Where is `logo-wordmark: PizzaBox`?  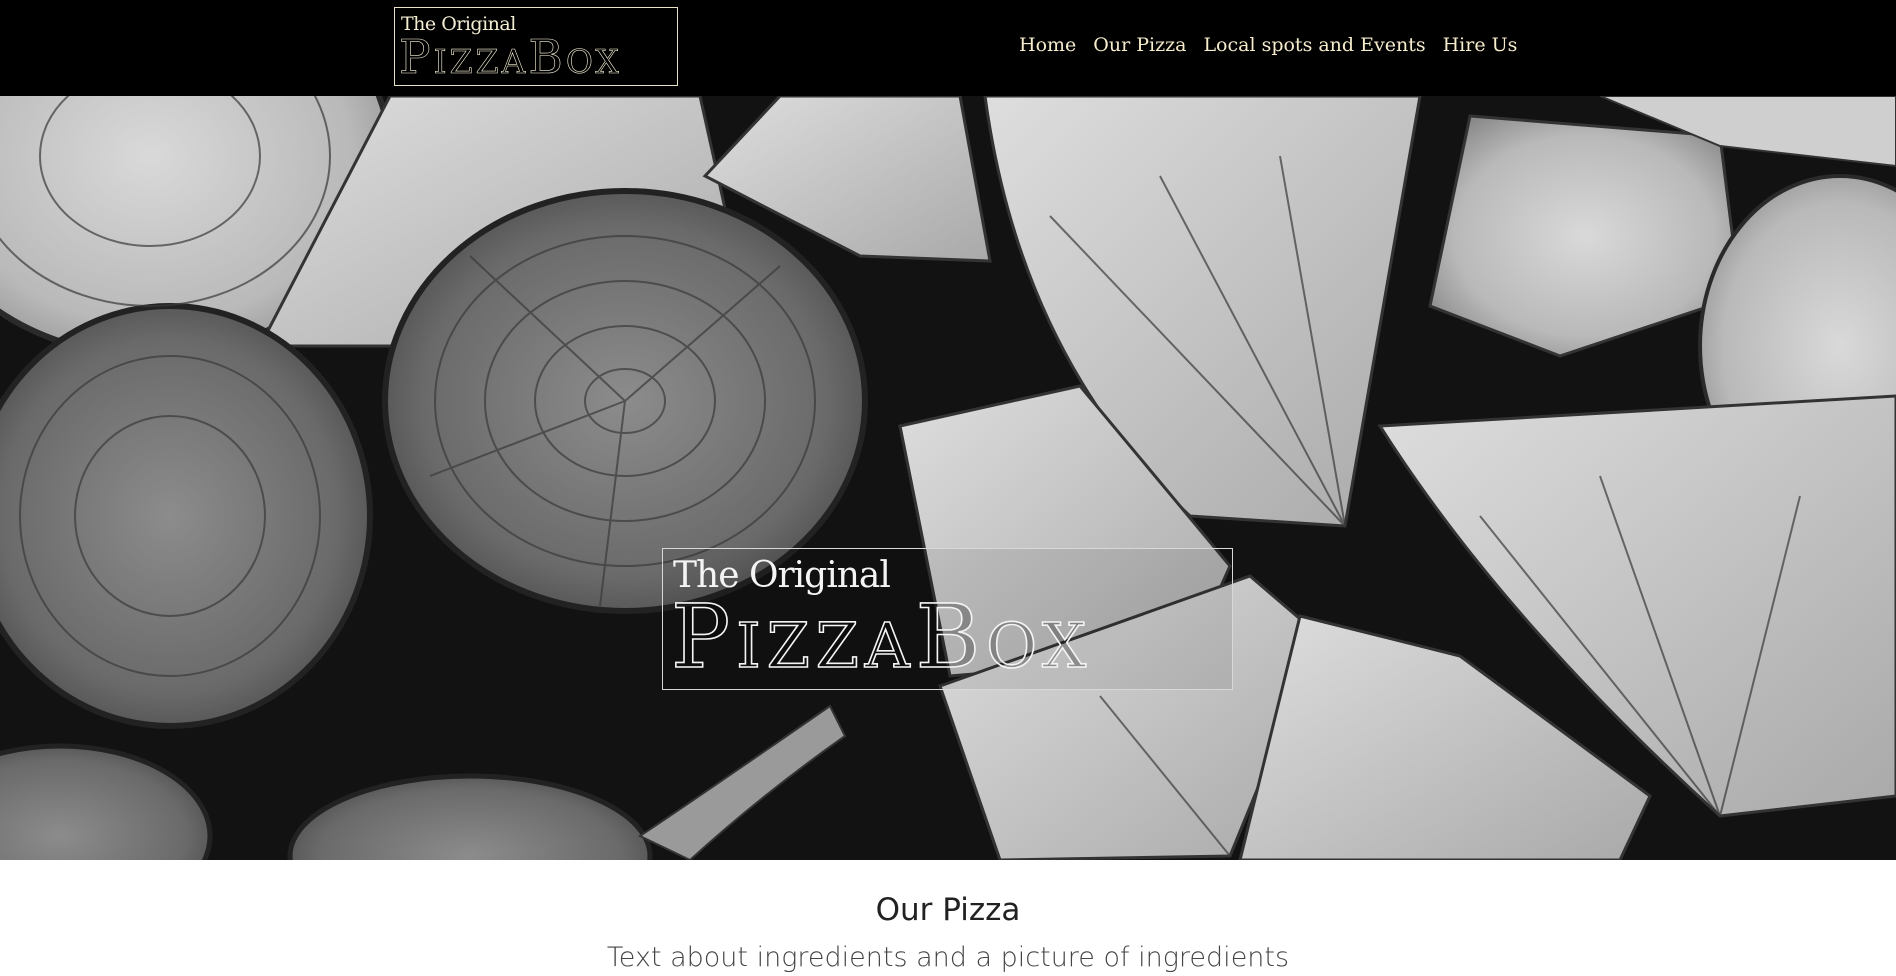
logo-wordmark: PizzaBox is located at coordinates (510, 57).